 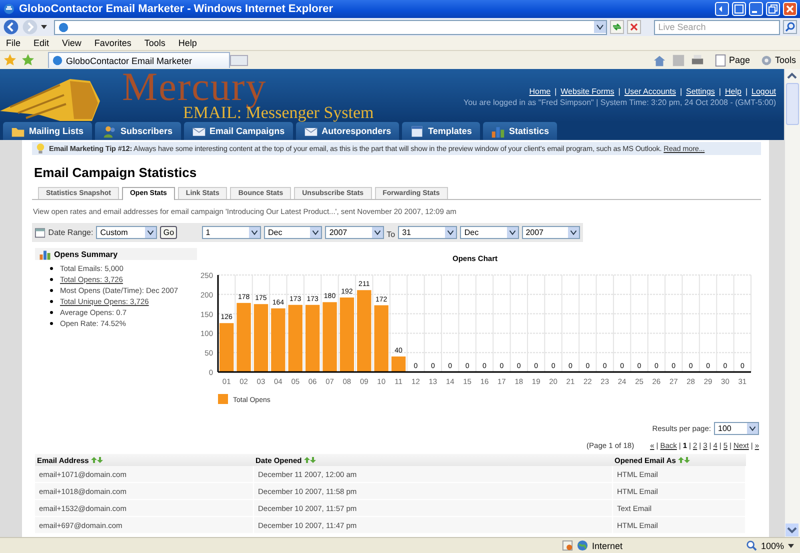 I want to click on star-icon, so click(x=10, y=60).